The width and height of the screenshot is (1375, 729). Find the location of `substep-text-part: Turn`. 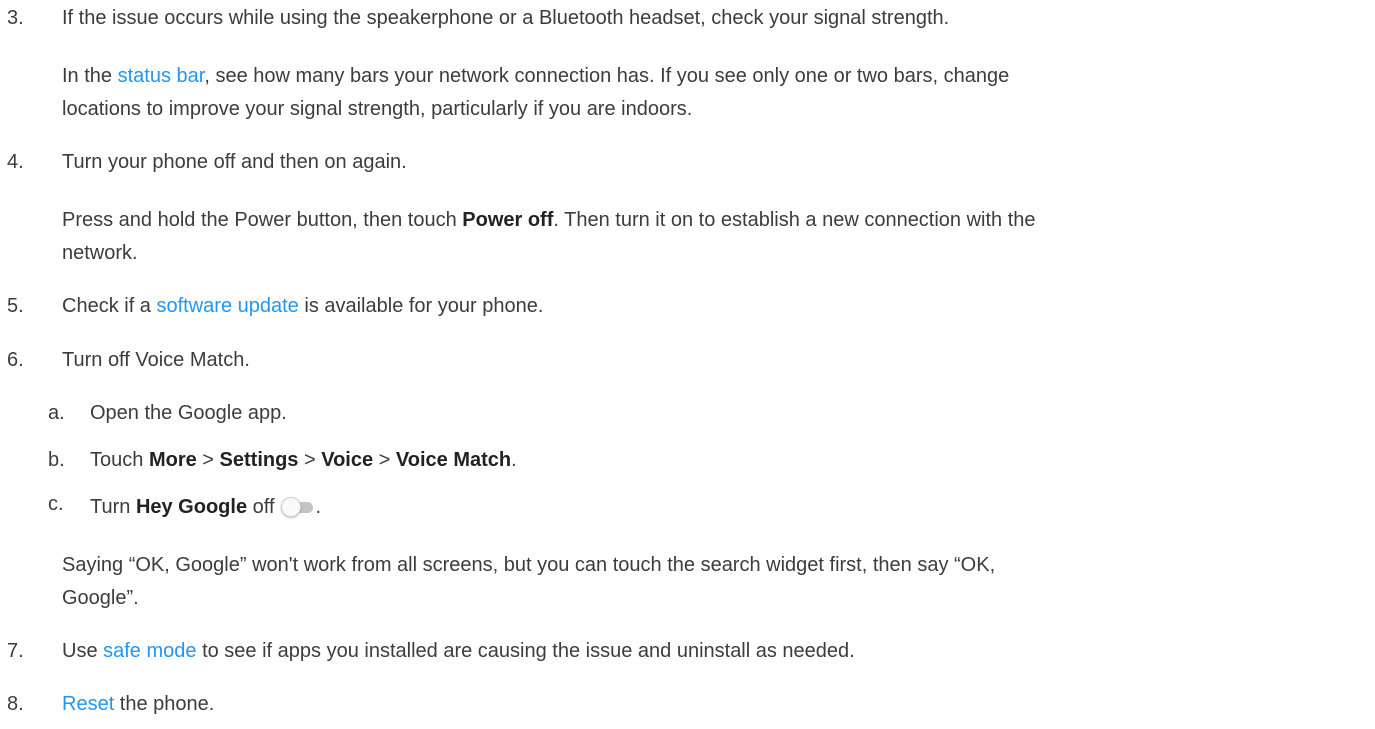

substep-text-part: Turn is located at coordinates (113, 507).